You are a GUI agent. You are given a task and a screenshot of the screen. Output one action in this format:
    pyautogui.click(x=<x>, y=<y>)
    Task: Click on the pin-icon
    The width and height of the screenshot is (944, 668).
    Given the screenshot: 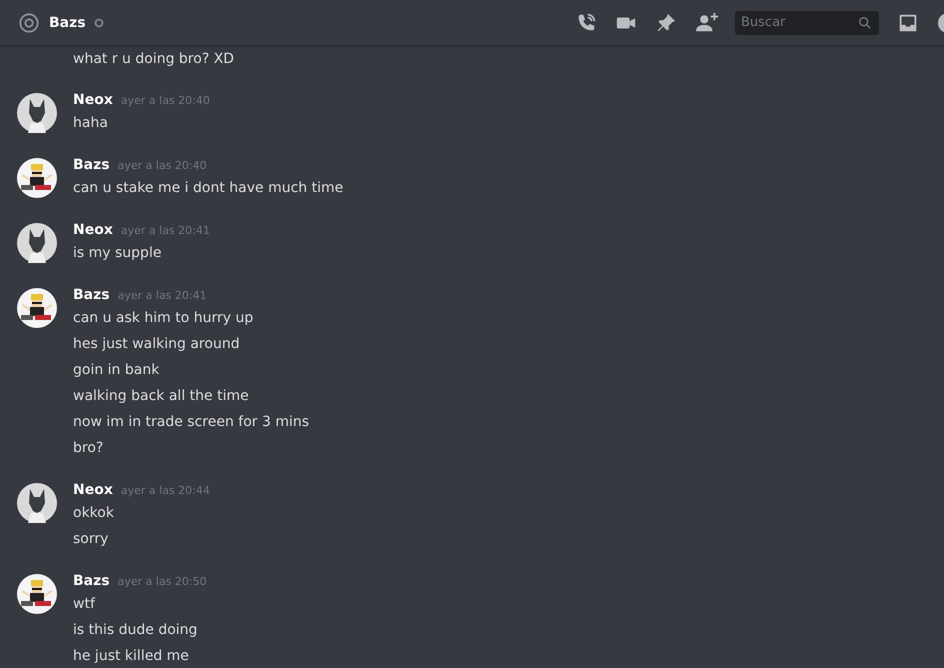 What is the action you would take?
    pyautogui.click(x=666, y=23)
    